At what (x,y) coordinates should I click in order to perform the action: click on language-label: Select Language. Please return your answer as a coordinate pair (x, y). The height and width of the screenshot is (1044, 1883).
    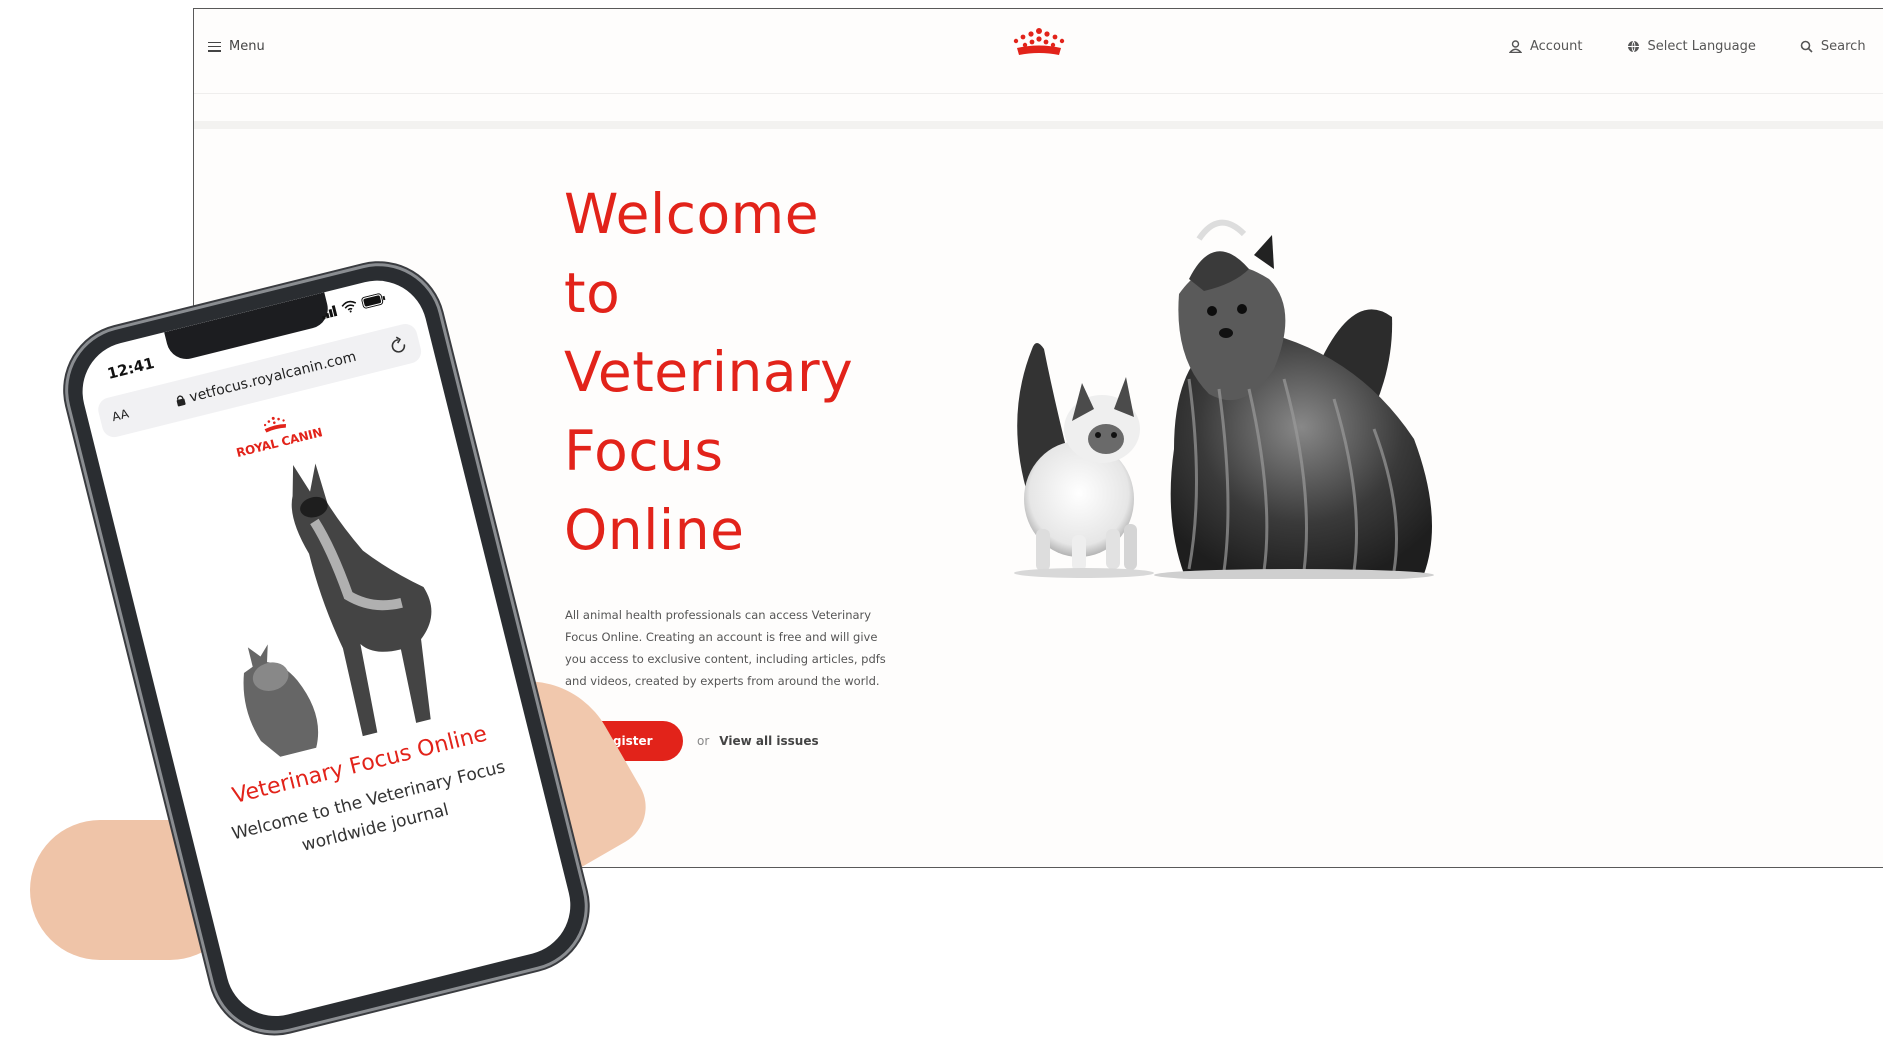
    Looking at the image, I should click on (1701, 46).